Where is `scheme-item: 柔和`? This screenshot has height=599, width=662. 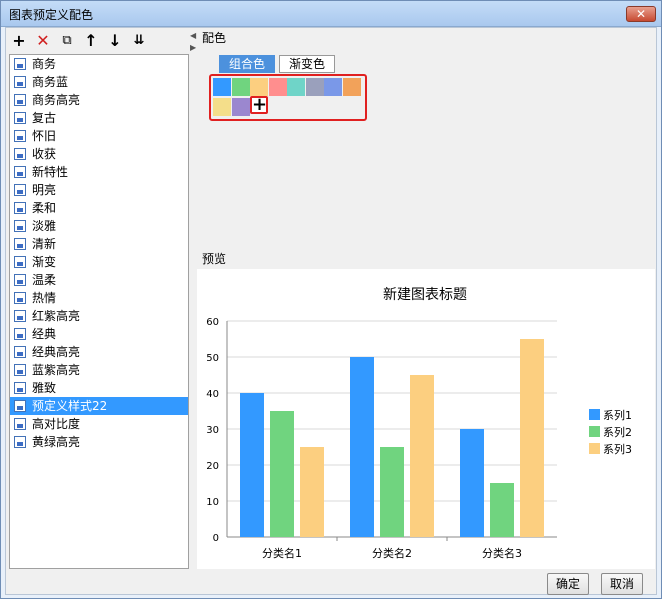
scheme-item: 柔和 is located at coordinates (99, 208).